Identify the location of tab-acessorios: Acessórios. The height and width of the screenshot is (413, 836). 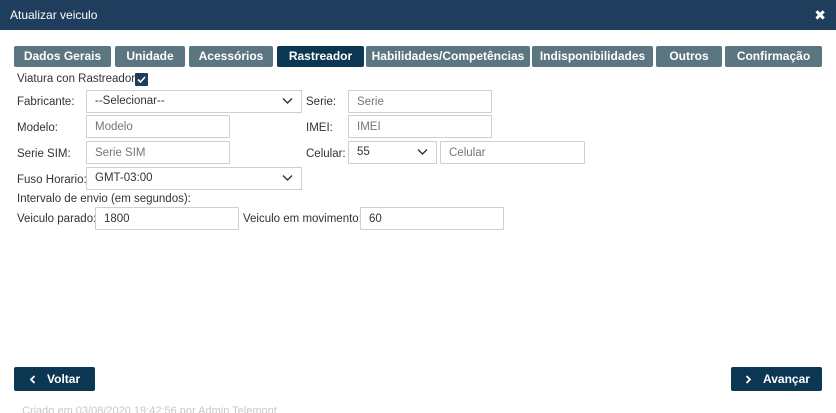
(231, 56).